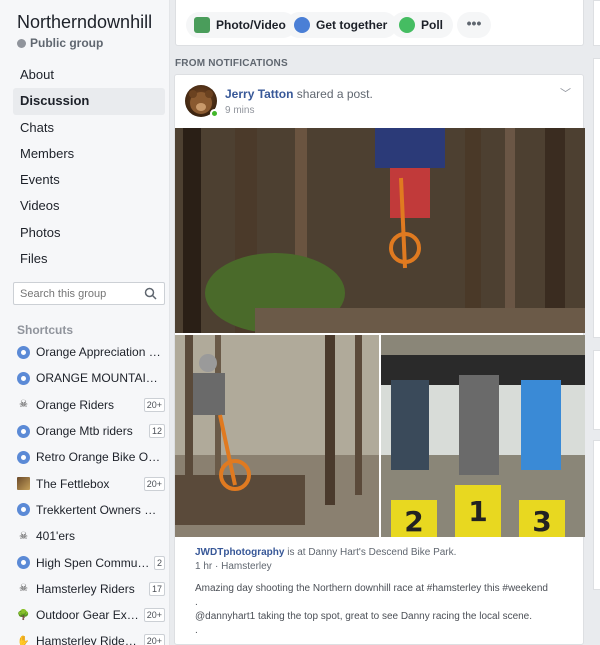 This screenshot has height=645, width=600. I want to click on post-photo-rider, so click(277, 436).